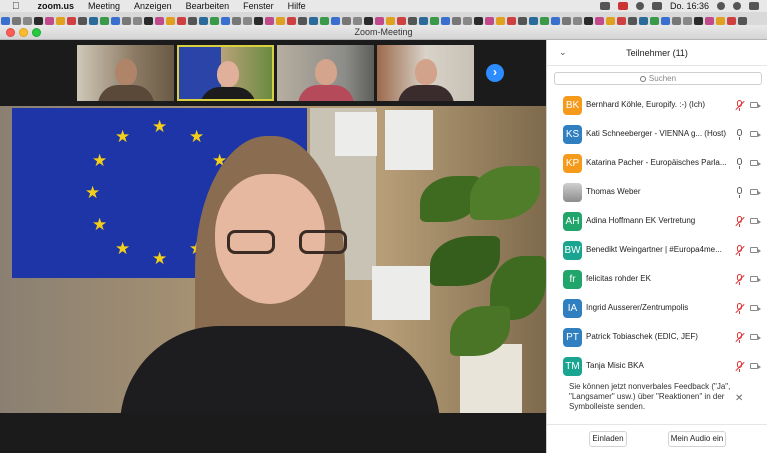 This screenshot has width=767, height=453. I want to click on clock: Do. 16:36, so click(689, 6).